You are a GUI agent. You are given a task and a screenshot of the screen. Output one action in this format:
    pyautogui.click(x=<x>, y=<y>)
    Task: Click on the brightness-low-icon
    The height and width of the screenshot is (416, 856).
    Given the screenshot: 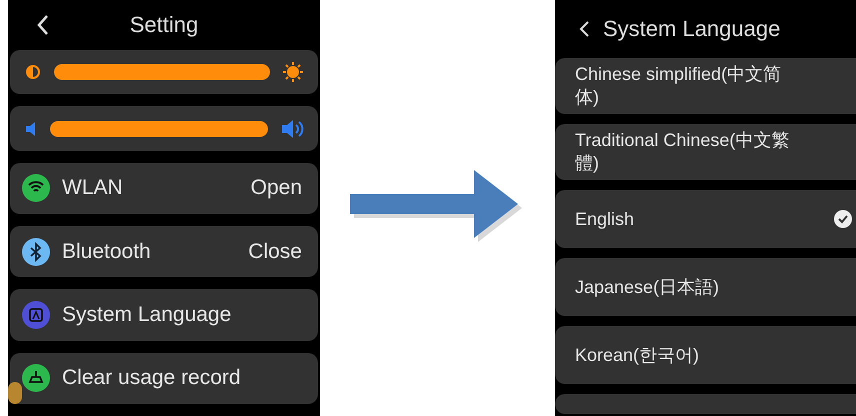 What is the action you would take?
    pyautogui.click(x=33, y=72)
    